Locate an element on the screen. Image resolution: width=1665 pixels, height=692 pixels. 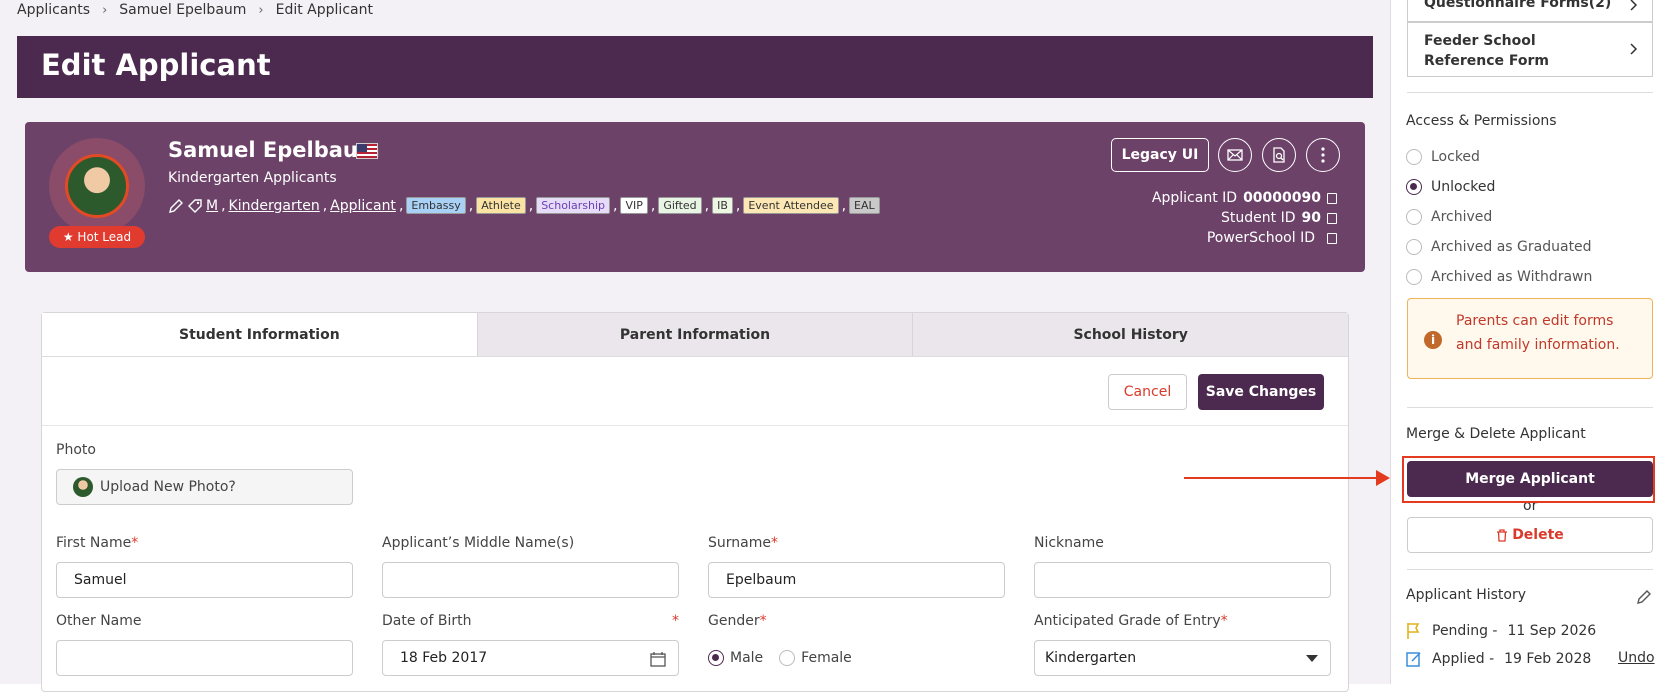
permission-archived-withdrawn-radio is located at coordinates (1414, 277).